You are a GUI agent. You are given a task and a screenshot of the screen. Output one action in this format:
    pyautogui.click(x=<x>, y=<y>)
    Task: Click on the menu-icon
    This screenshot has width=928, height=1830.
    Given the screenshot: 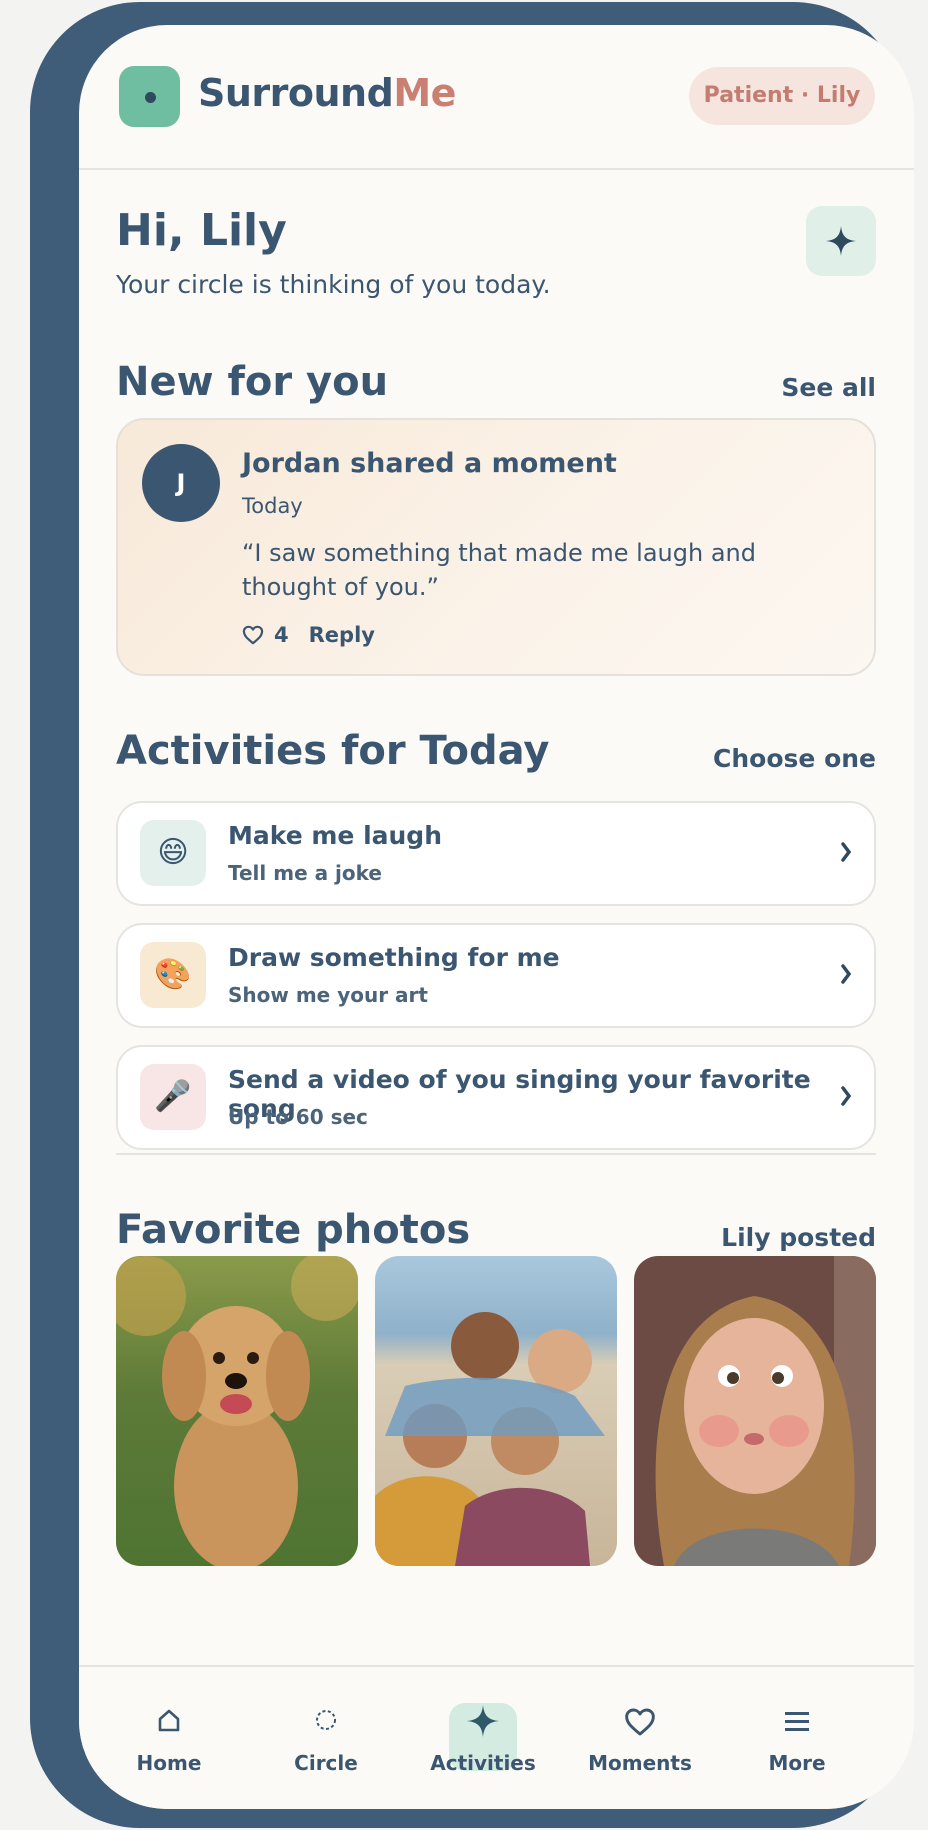 What is the action you would take?
    pyautogui.click(x=797, y=1721)
    